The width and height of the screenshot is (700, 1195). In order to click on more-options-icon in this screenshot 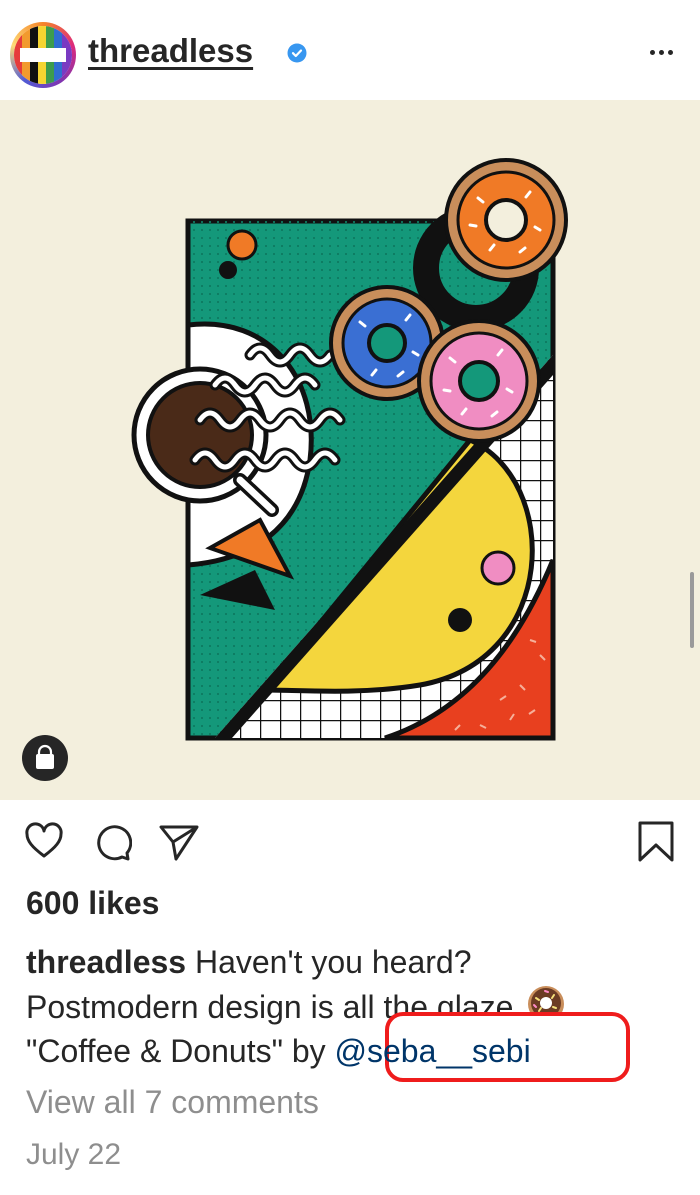, I will do `click(661, 51)`.